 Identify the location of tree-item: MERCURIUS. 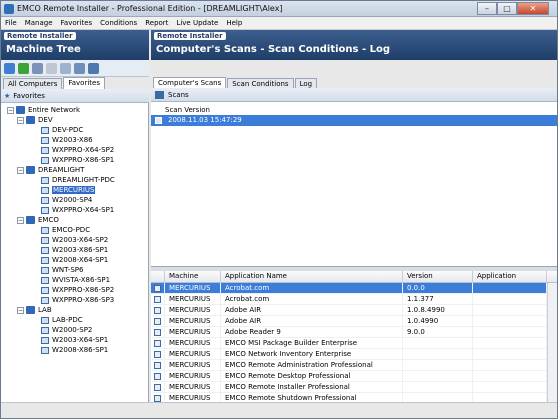
(68, 190).